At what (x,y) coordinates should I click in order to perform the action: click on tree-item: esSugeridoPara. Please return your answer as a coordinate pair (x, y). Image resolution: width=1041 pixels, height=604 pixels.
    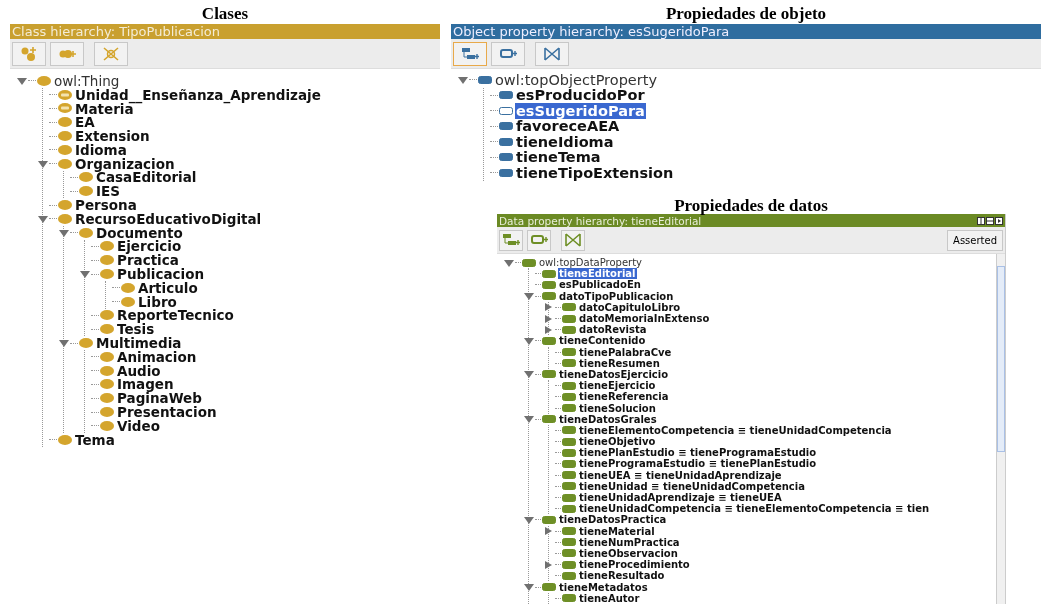
    Looking at the image, I should click on (580, 110).